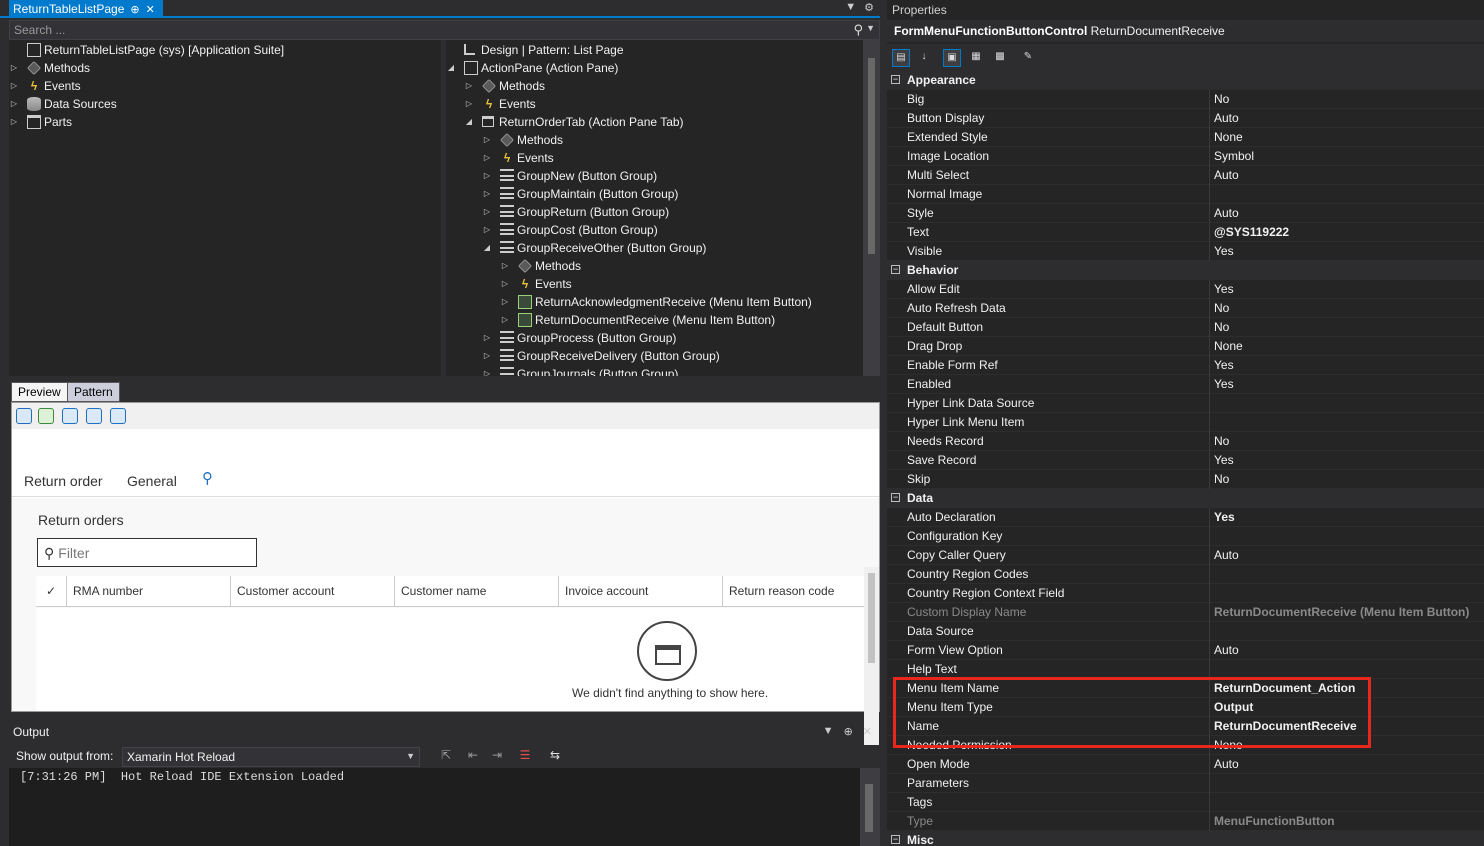 This screenshot has height=846, width=1484. I want to click on column-invoice-account: Invoice account, so click(640, 591).